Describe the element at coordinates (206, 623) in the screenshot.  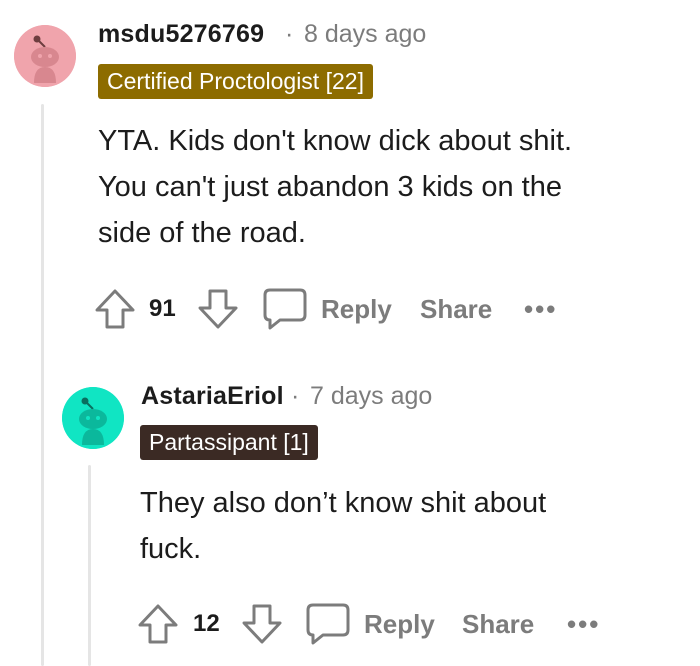
I see `vote-score: 12` at that location.